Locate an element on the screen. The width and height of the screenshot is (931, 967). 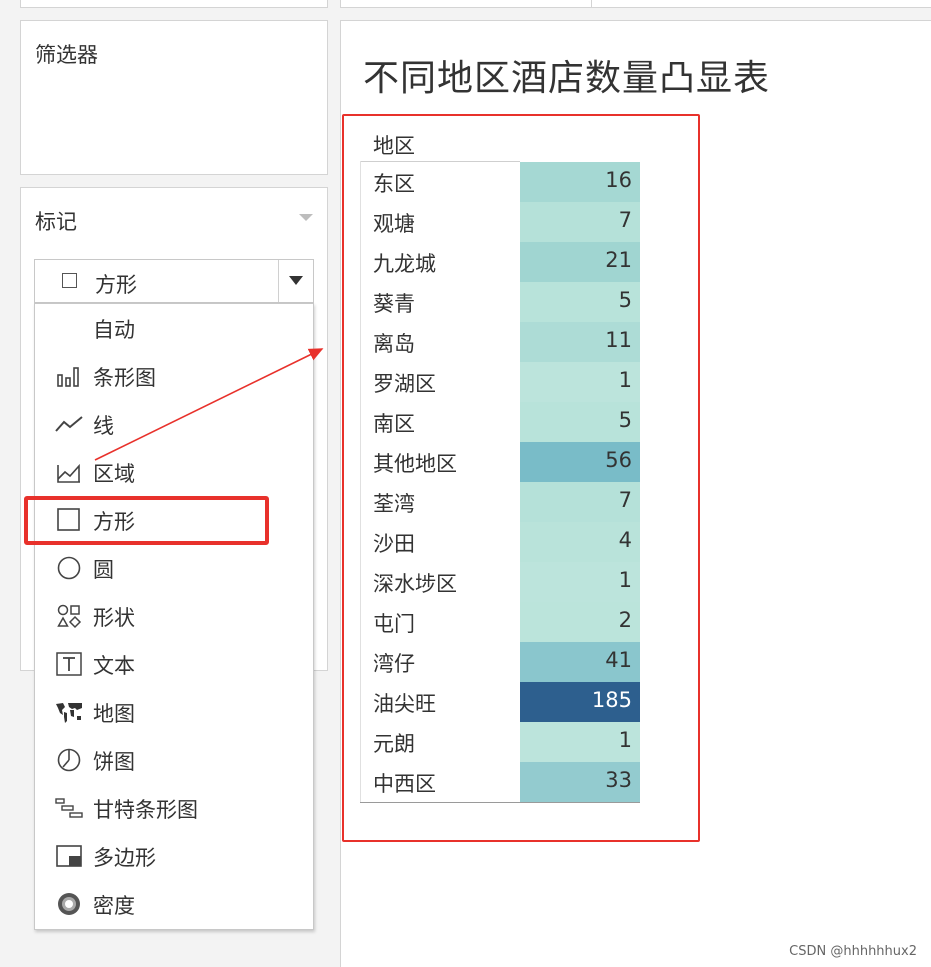
marks-title: 标记 is located at coordinates (56, 222).